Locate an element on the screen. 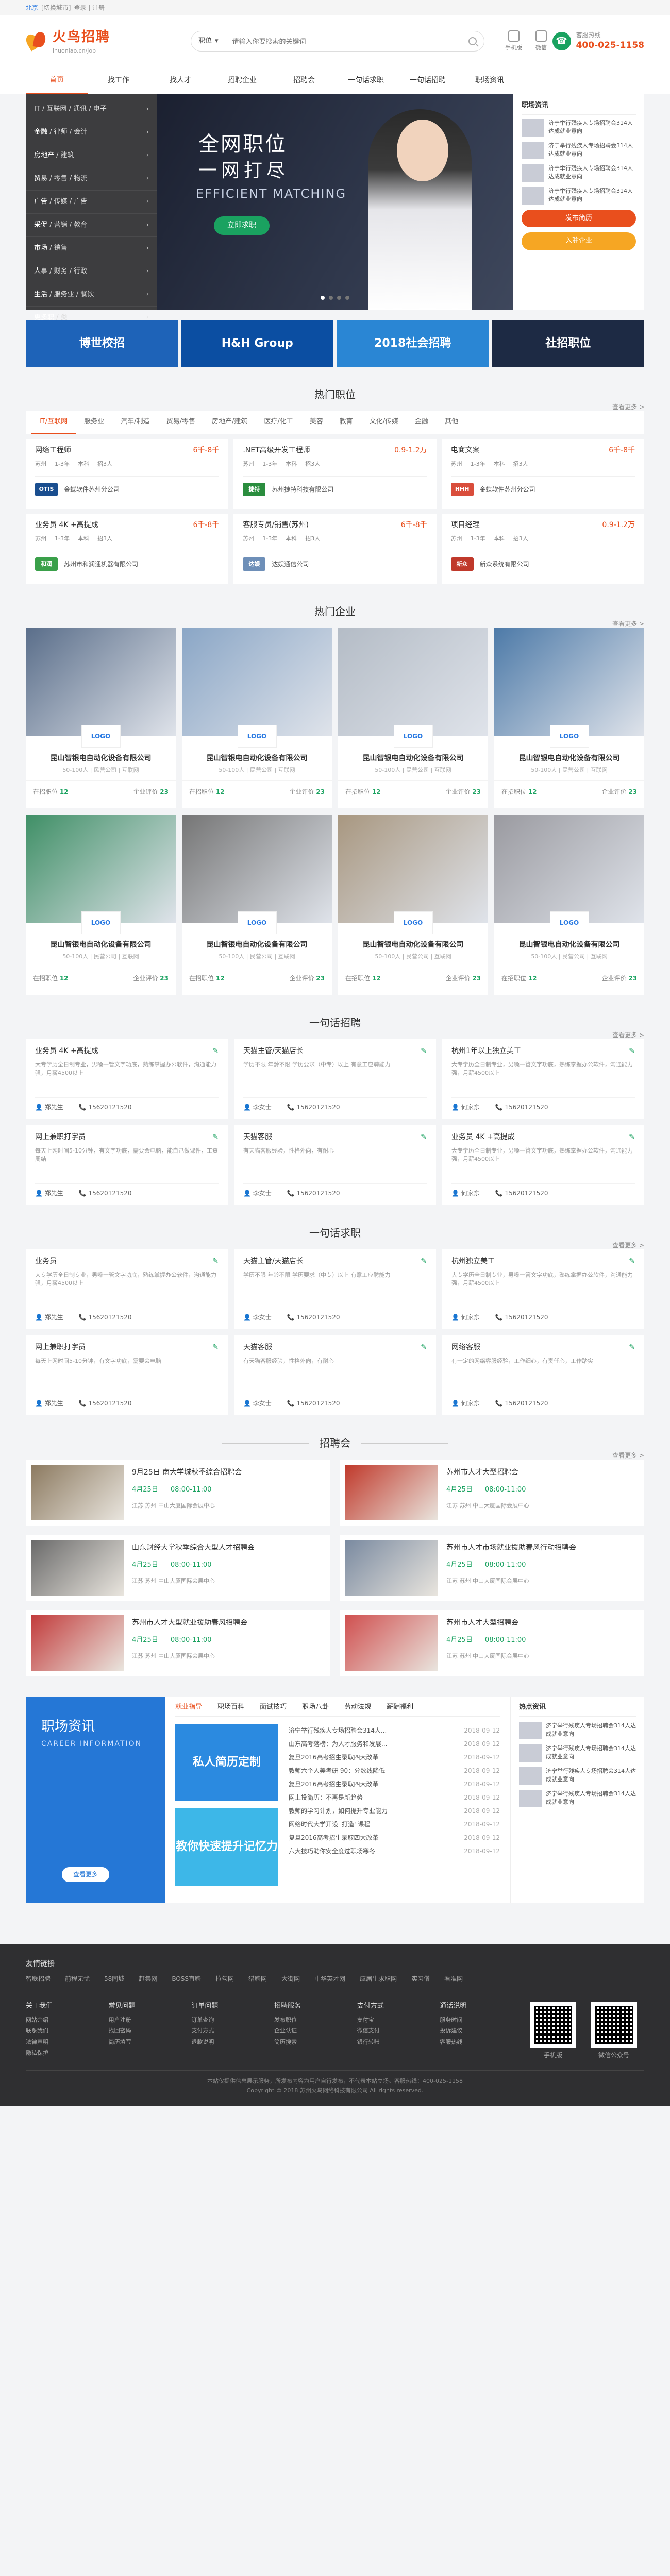 The image size is (670, 2576). job-title: .NET高级开发工程师 is located at coordinates (276, 451).